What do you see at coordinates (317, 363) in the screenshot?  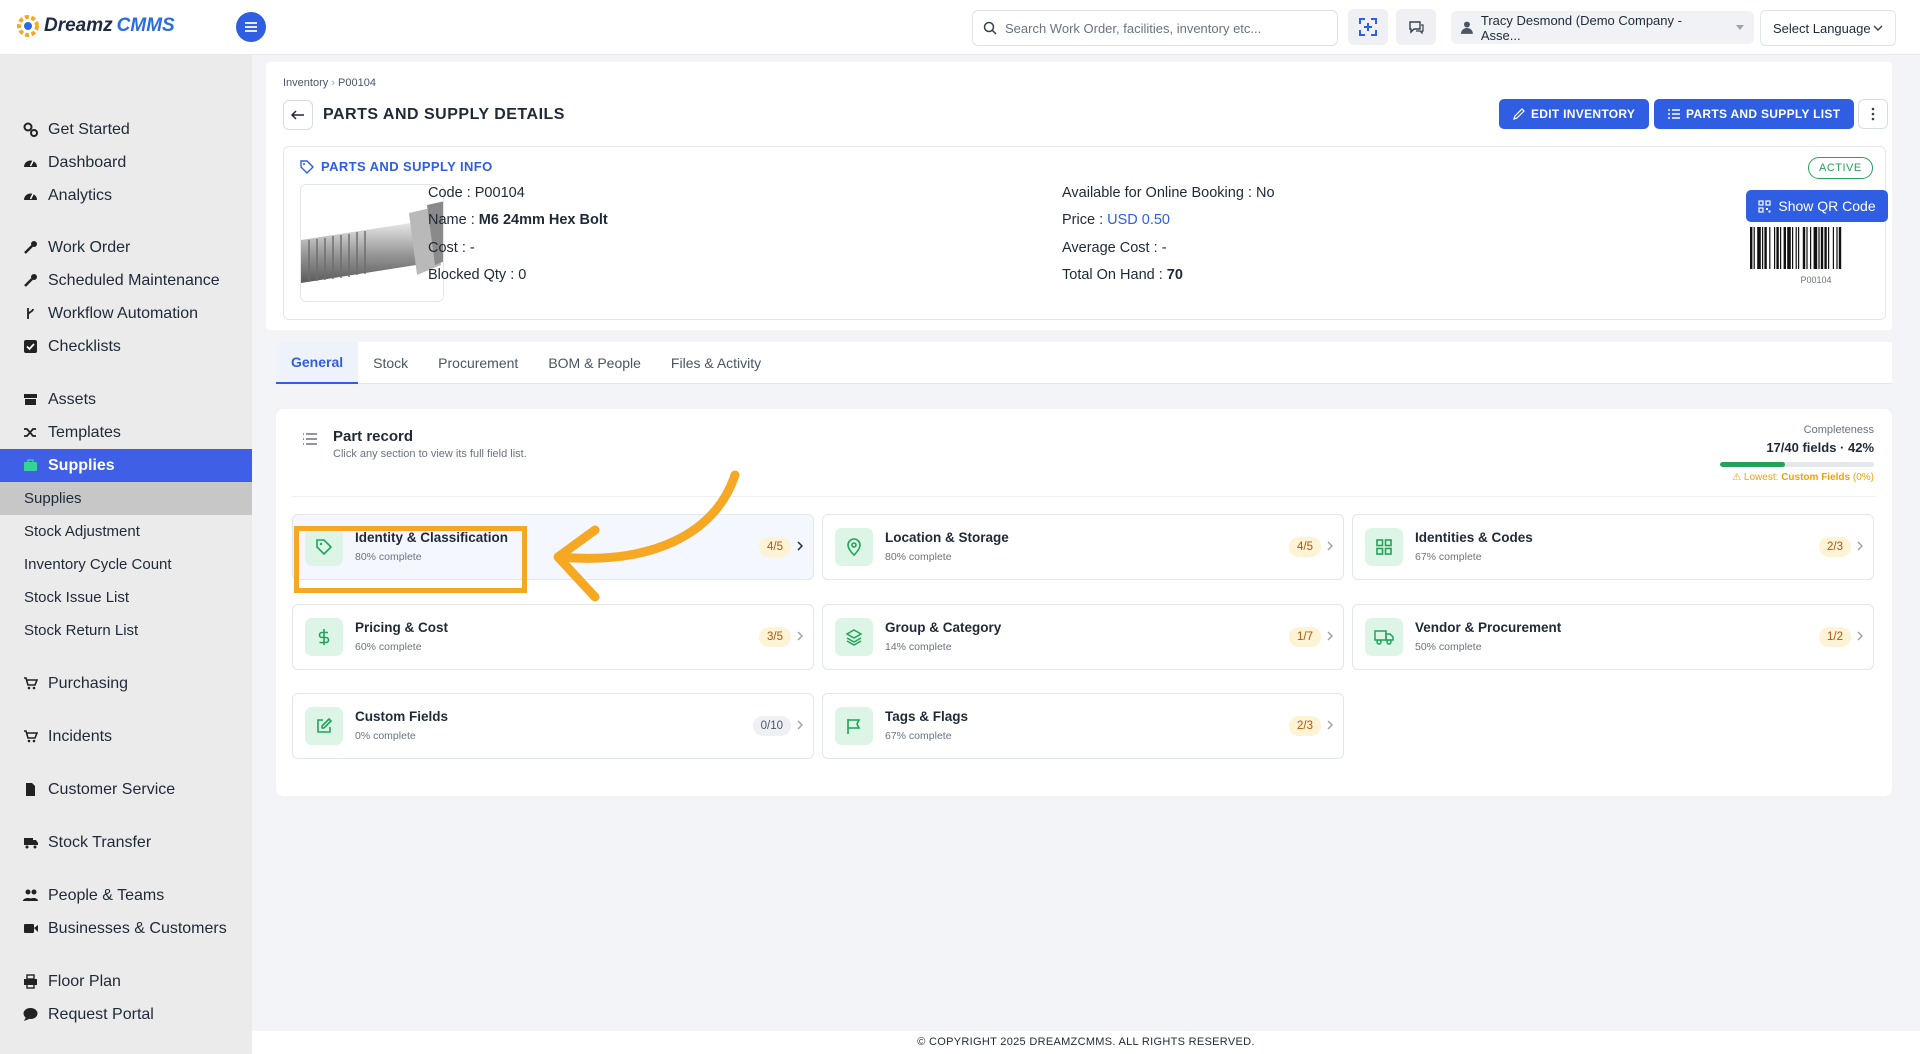 I see `tab-general: General` at bounding box center [317, 363].